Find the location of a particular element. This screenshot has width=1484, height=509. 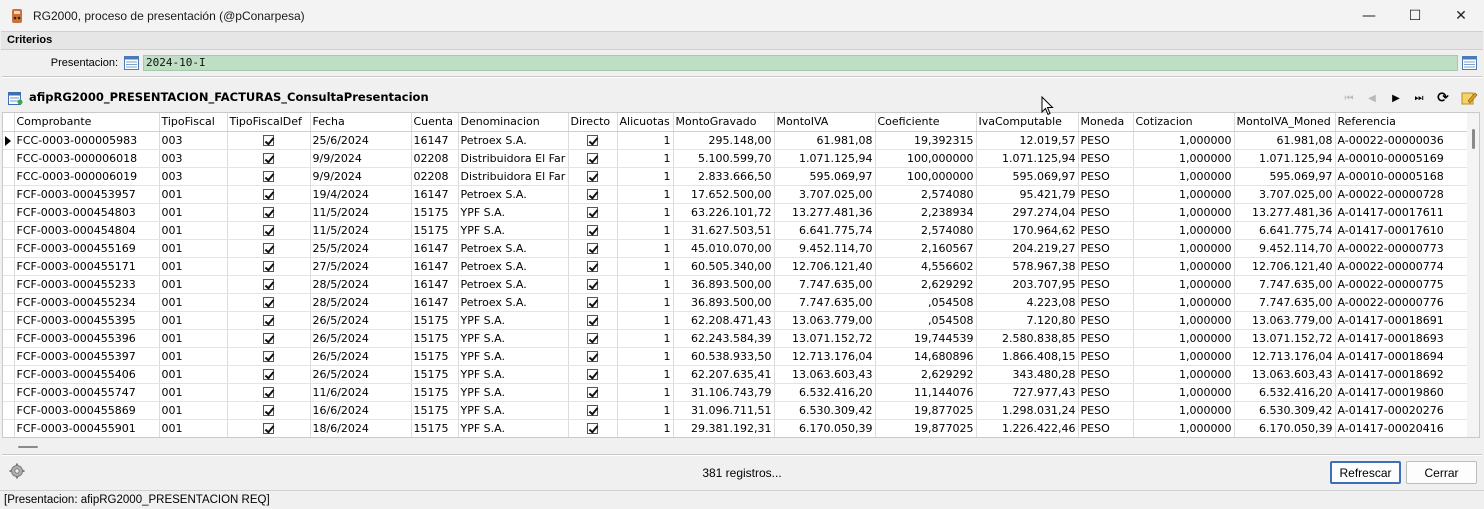

table-cell: FCF-0003-000455747 is located at coordinates (87, 392).